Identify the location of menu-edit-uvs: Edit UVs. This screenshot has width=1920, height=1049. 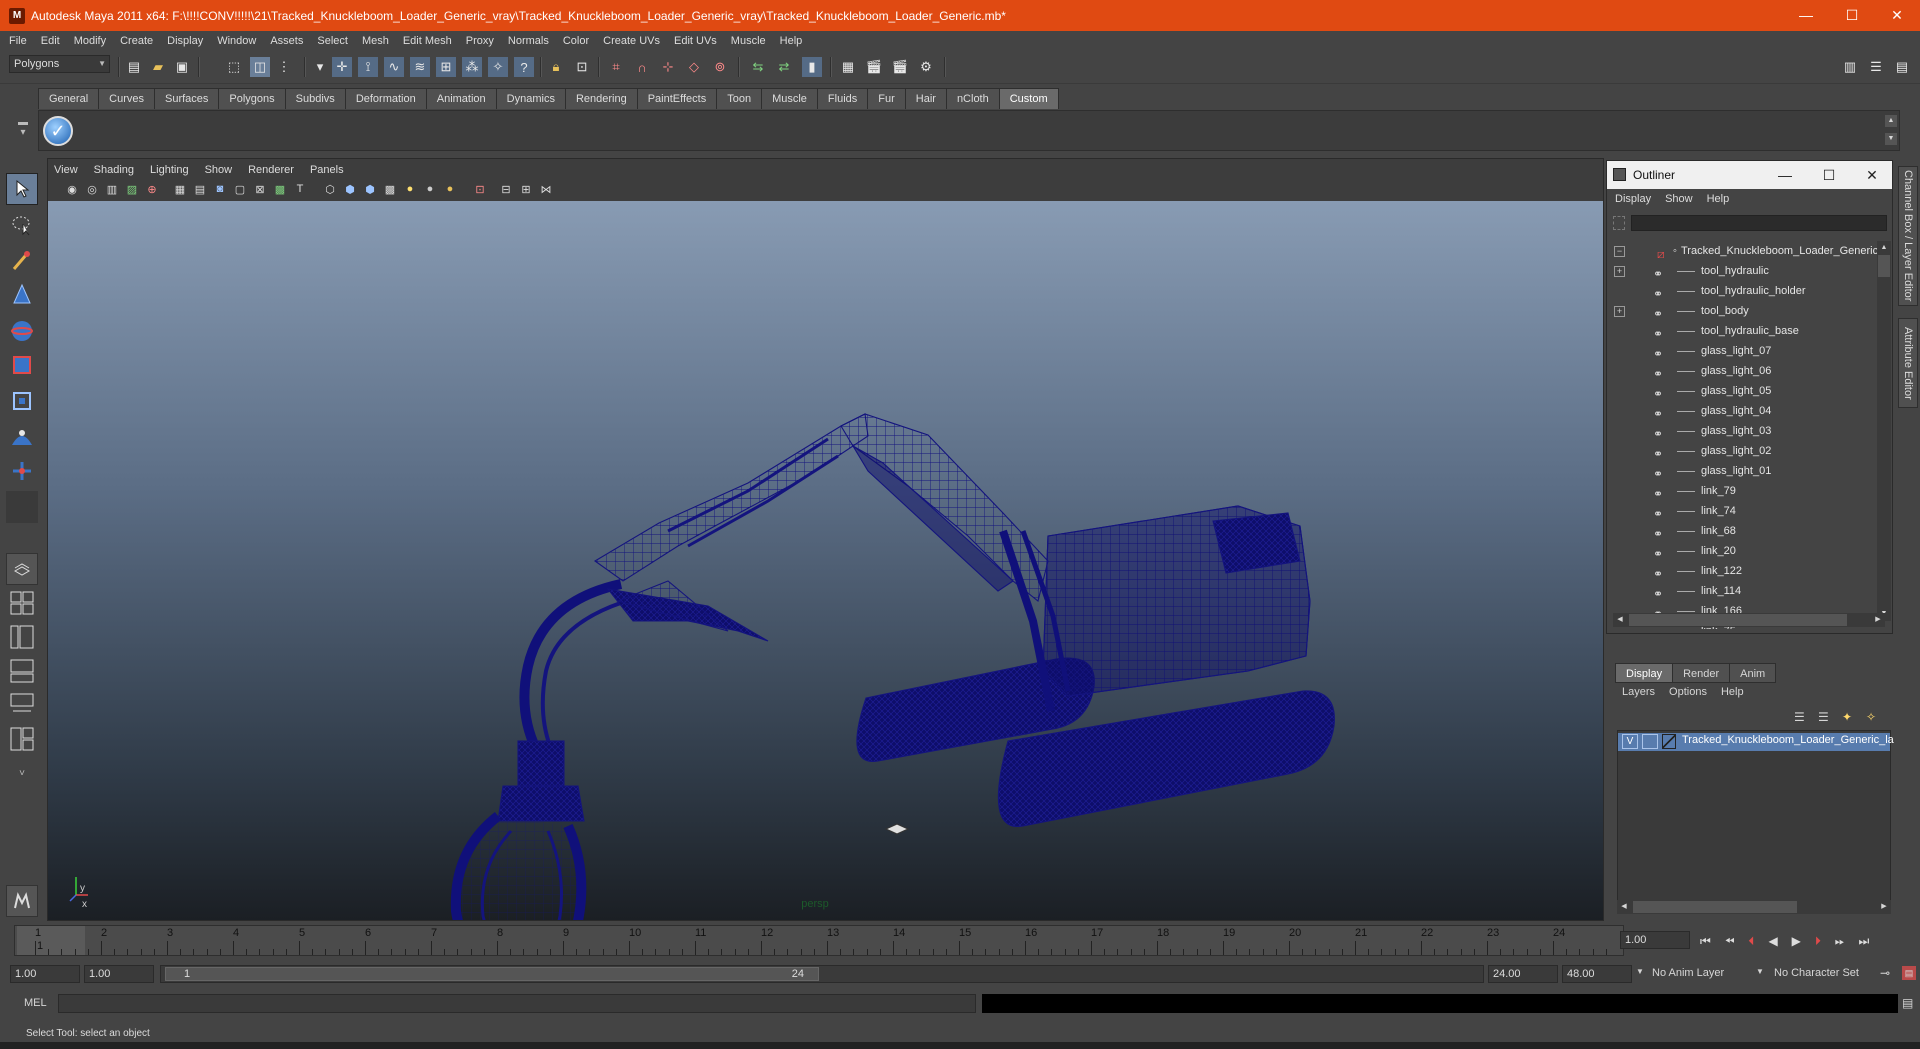
(695, 41).